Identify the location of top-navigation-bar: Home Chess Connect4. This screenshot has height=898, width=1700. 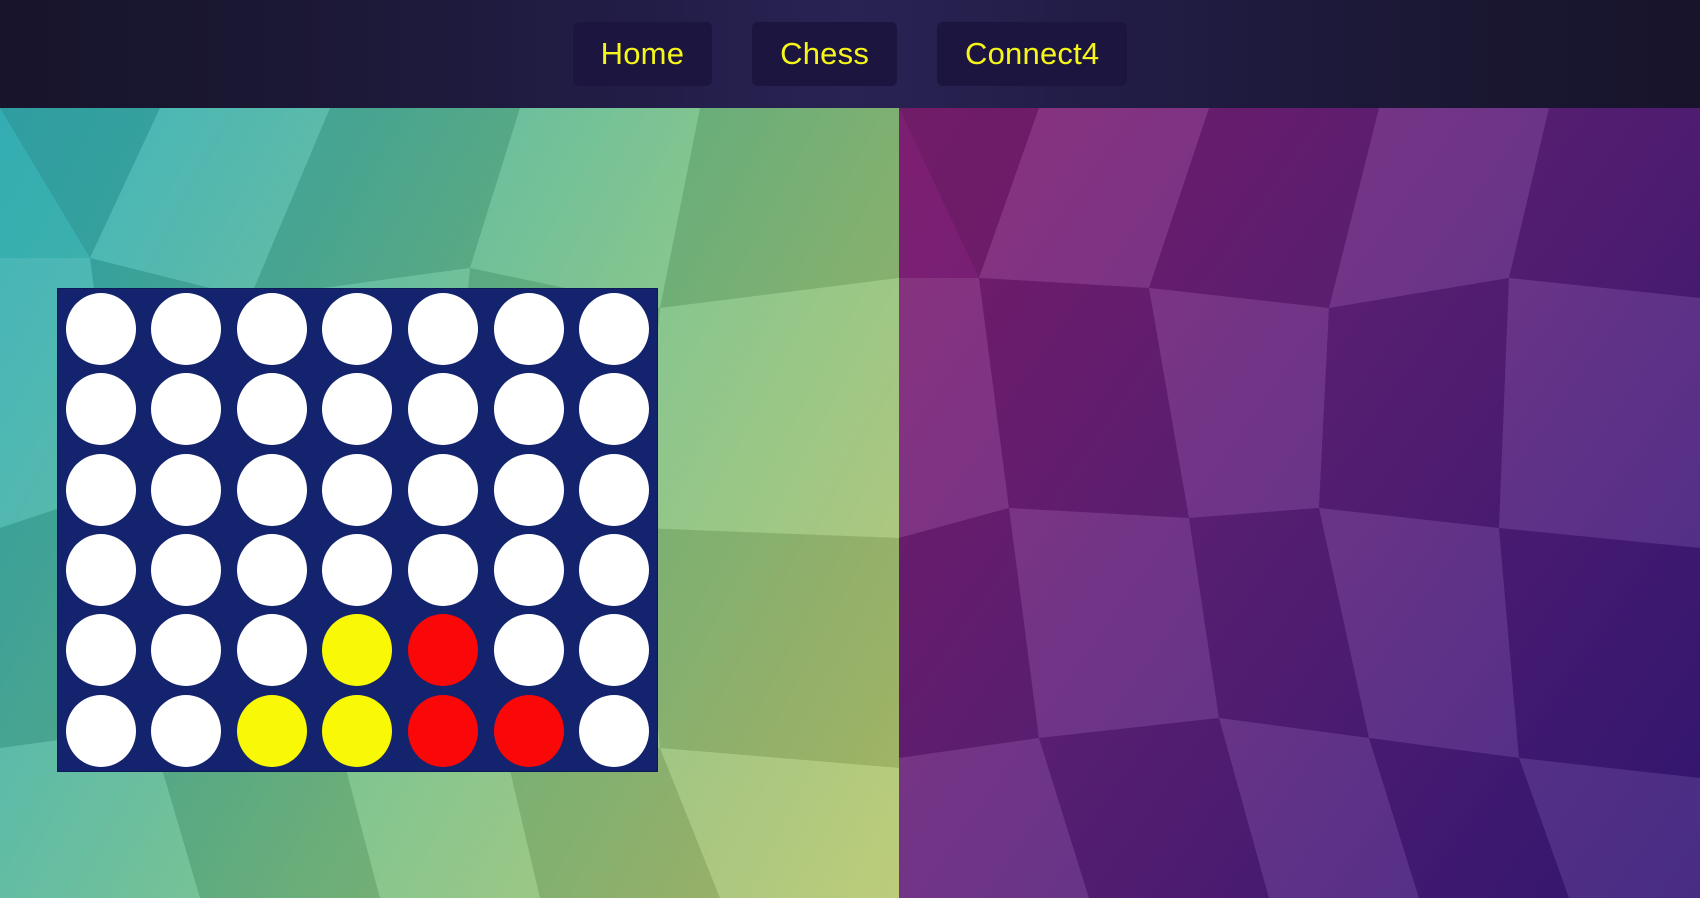
(850, 54).